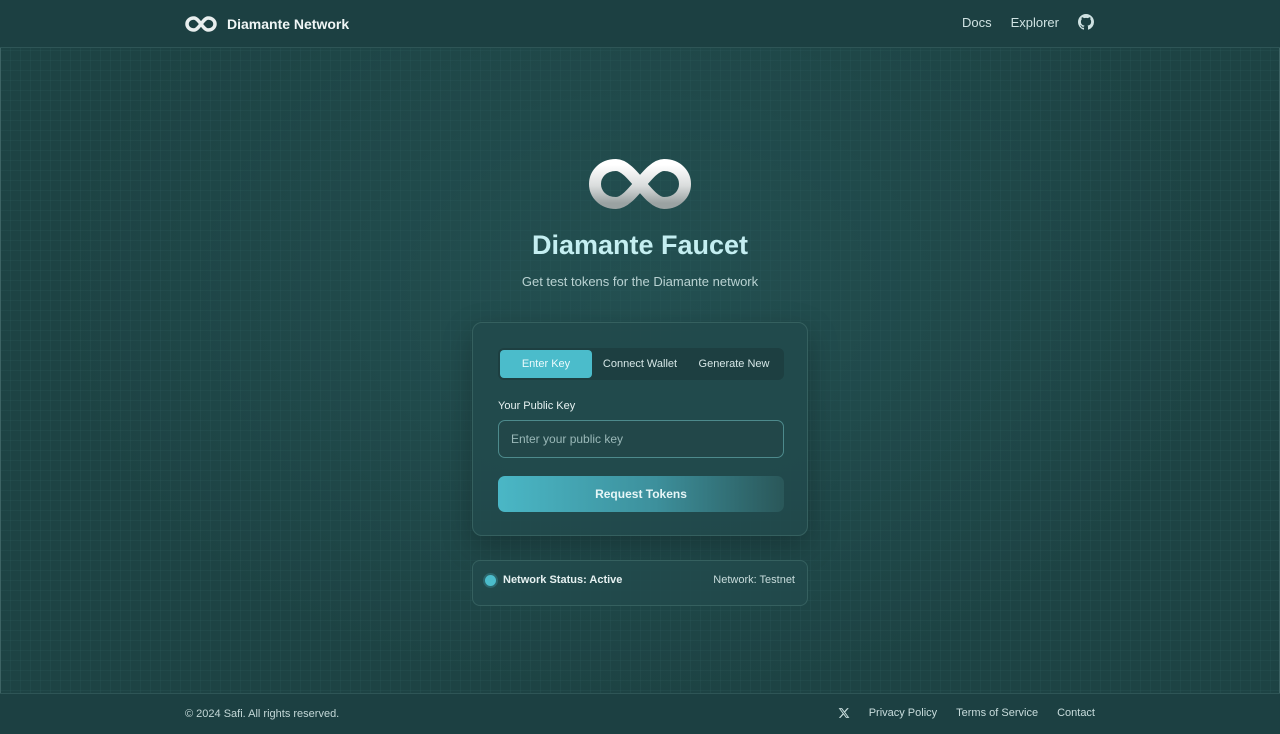 This screenshot has width=1280, height=734. What do you see at coordinates (490, 580) in the screenshot?
I see `status-indicator-dot` at bounding box center [490, 580].